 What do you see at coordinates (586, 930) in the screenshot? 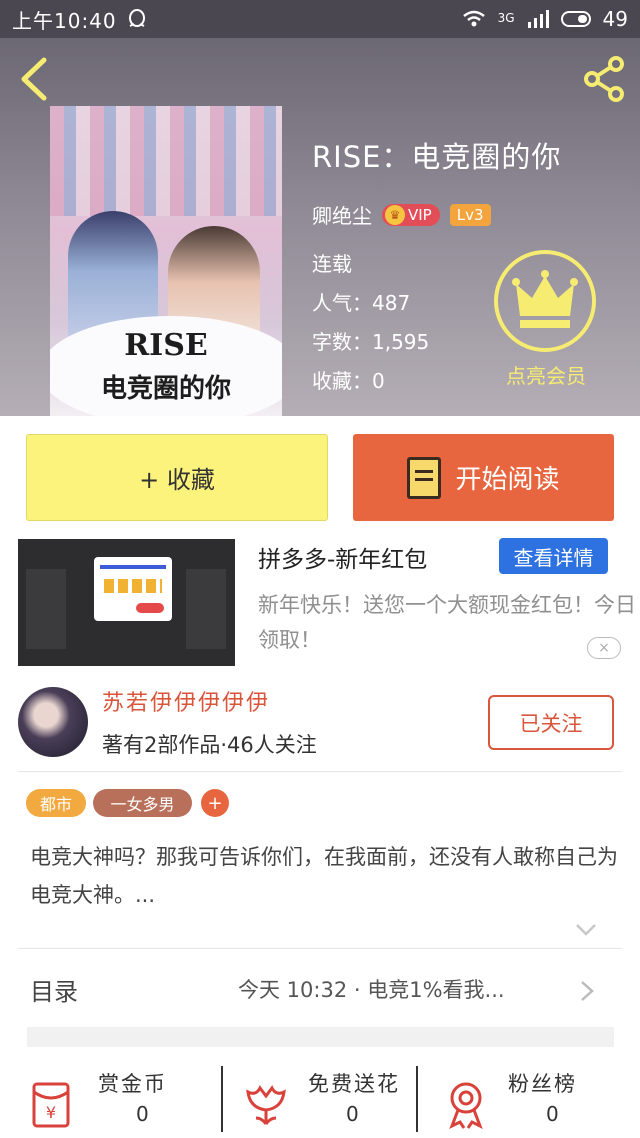
I see `chevron-down-icon` at bounding box center [586, 930].